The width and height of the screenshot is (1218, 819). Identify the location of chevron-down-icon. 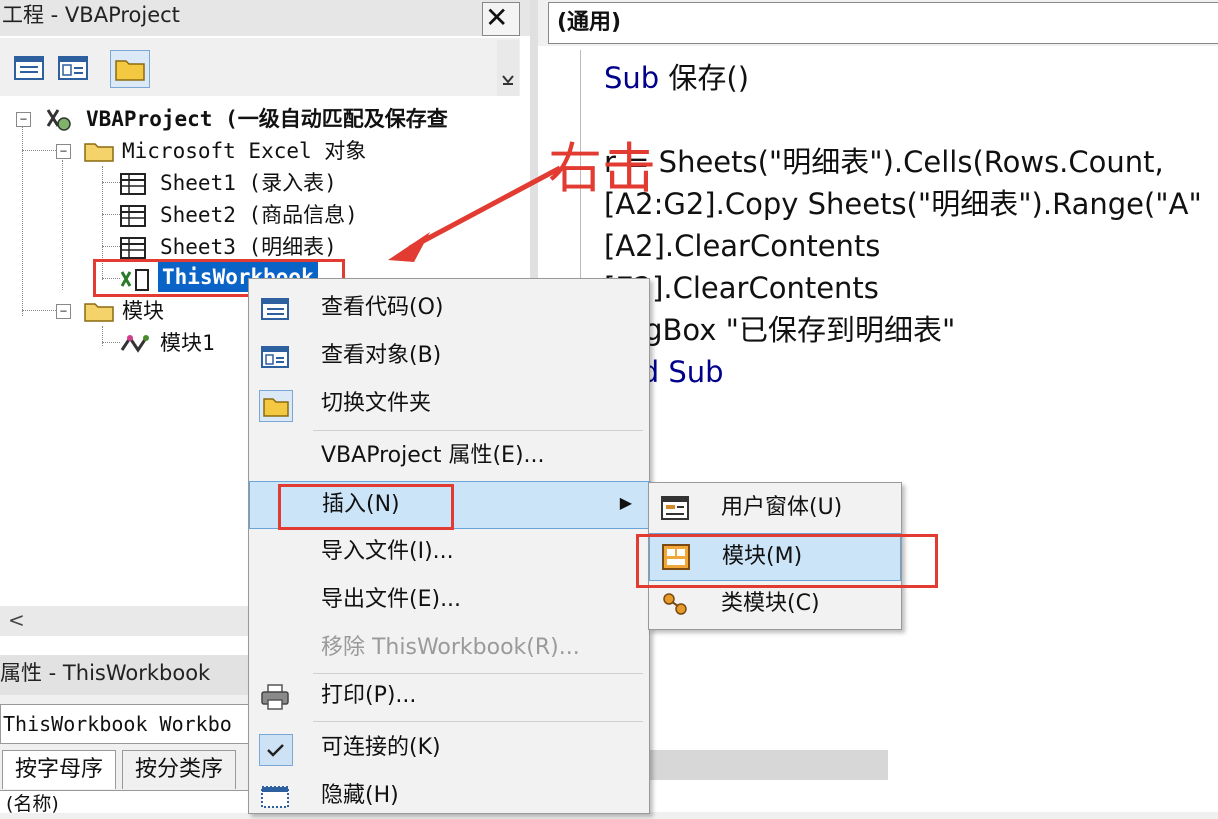
(508, 80).